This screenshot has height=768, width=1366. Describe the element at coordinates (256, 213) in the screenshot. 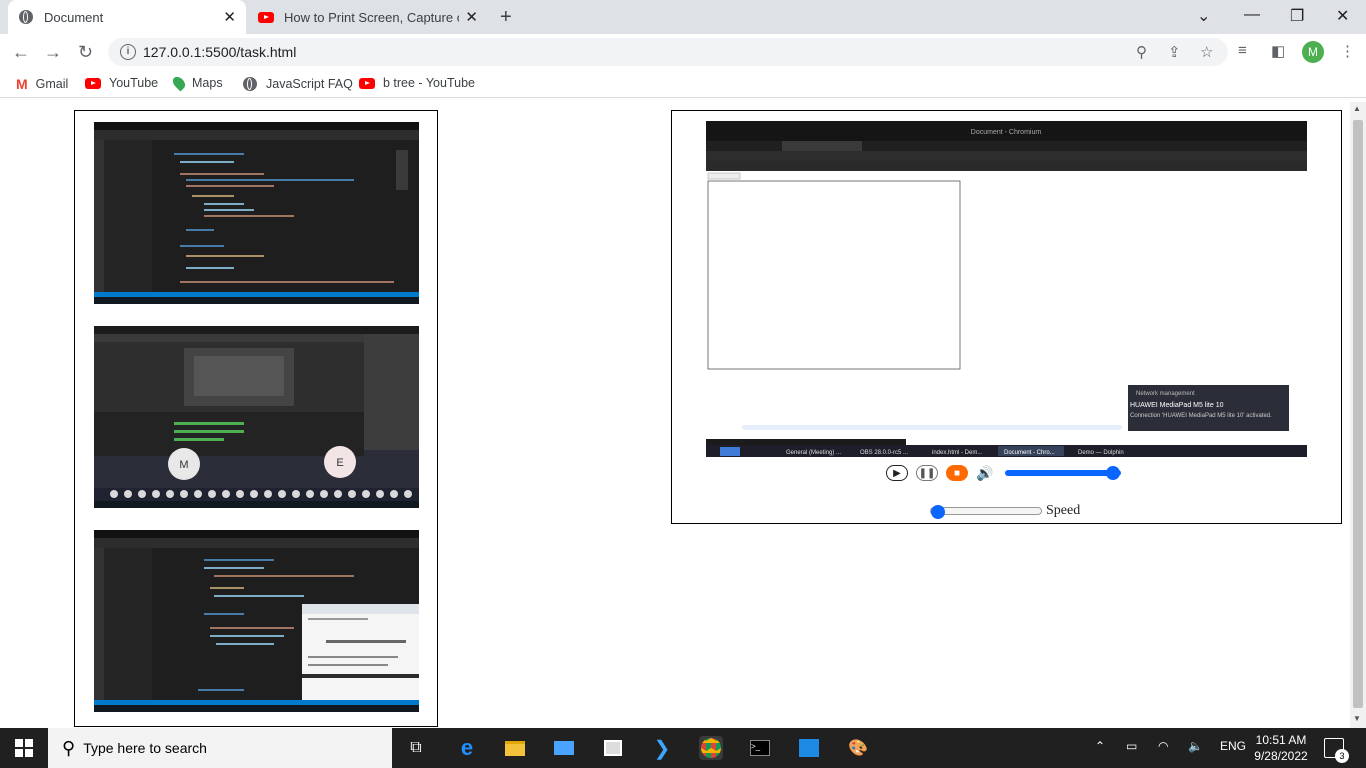

I see `screenshot-thumbnail-code-editor` at that location.